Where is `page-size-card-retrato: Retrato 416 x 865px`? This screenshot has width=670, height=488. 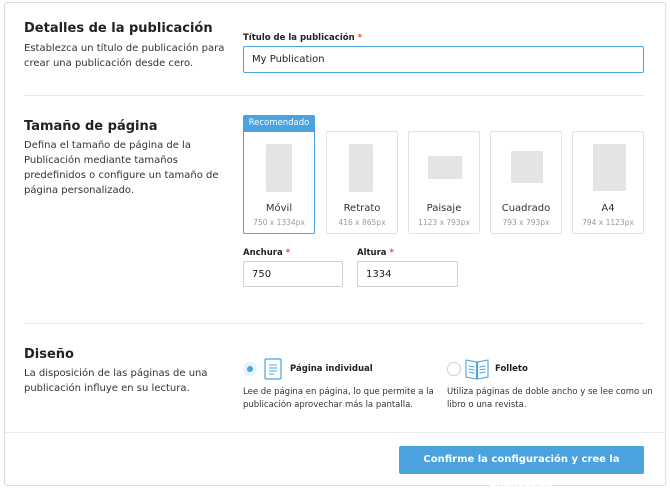 page-size-card-retrato: Retrato 416 x 865px is located at coordinates (362, 182).